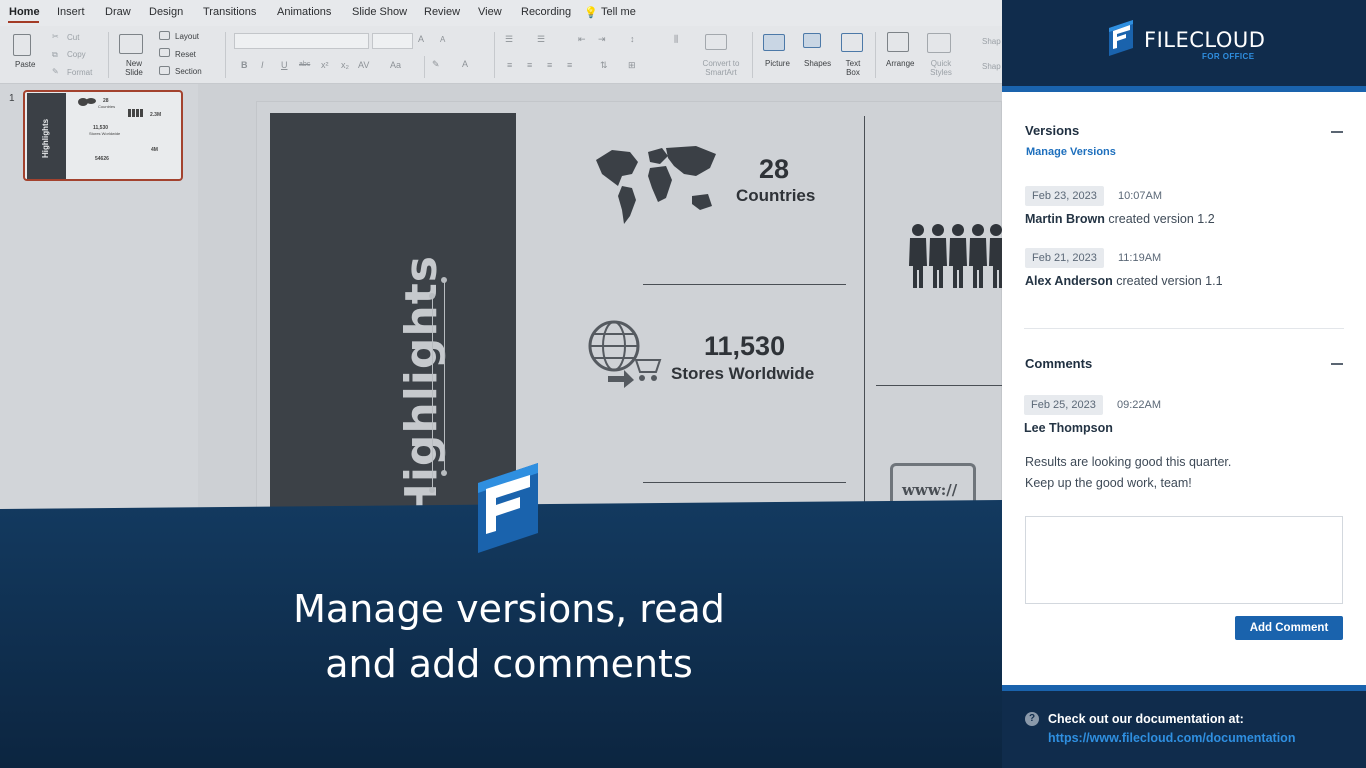 This screenshot has height=768, width=1366. What do you see at coordinates (1069, 281) in the screenshot?
I see `version-user: Alex Anderson` at bounding box center [1069, 281].